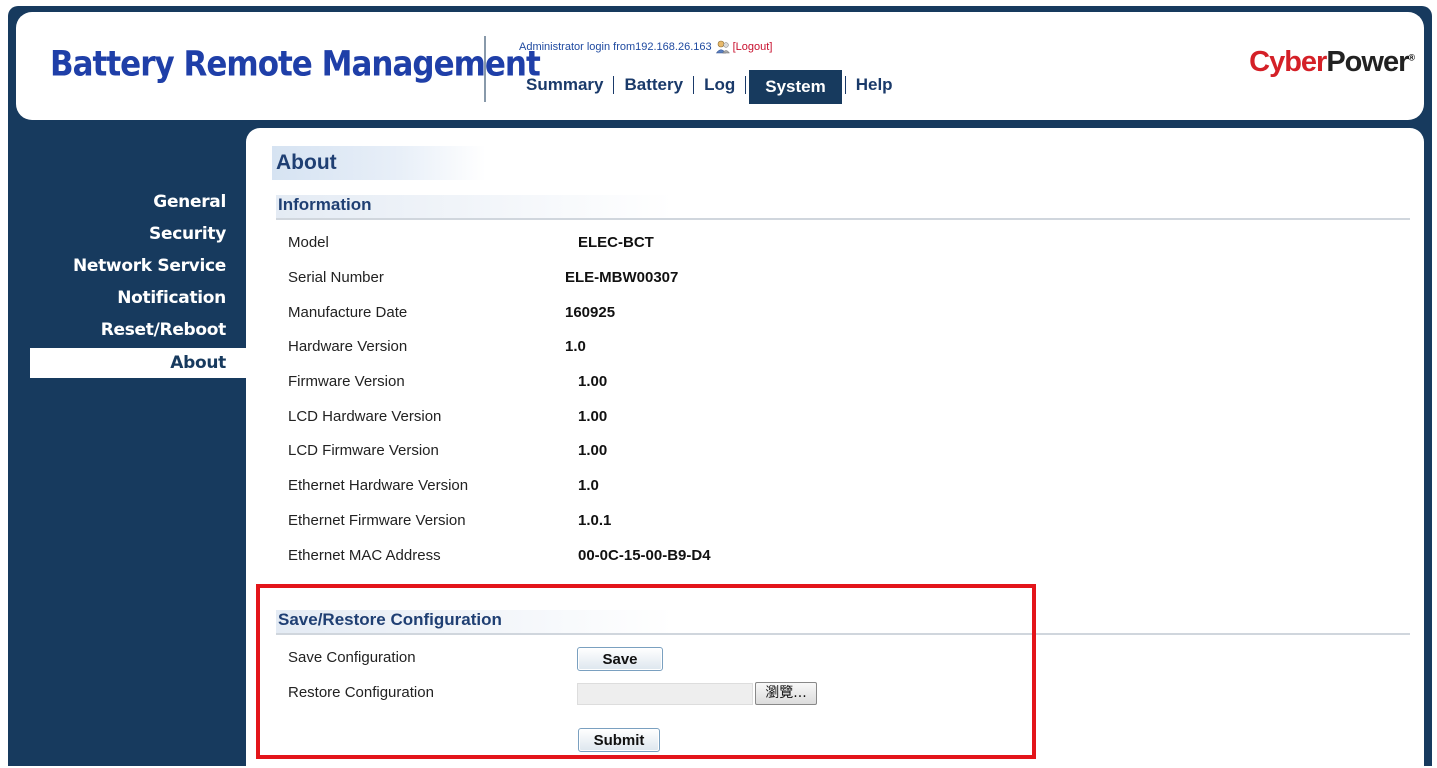 The height and width of the screenshot is (768, 1437). Describe the element at coordinates (753, 47) in the screenshot. I see `logout-link: [Logout]` at that location.